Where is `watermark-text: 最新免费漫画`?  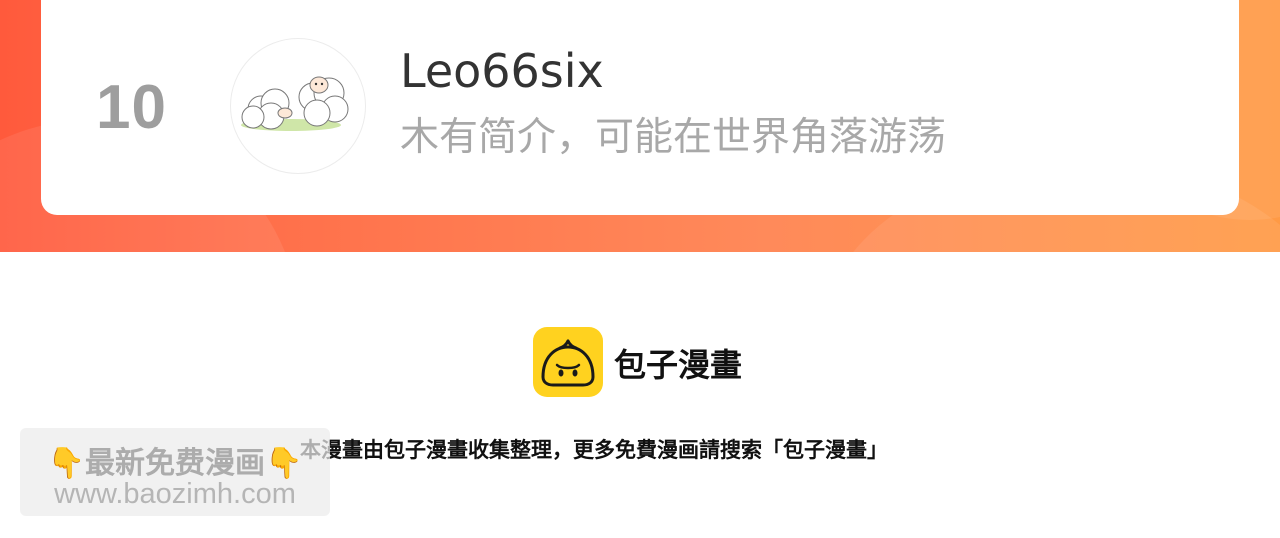
watermark-text: 最新免费漫画 is located at coordinates (175, 463).